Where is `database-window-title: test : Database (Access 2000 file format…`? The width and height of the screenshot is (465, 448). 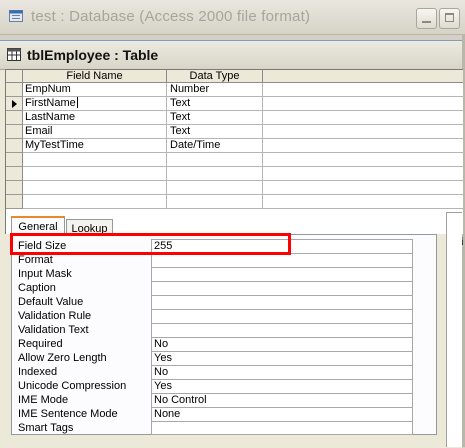
database-window-title: test : Database (Access 2000 file format… is located at coordinates (171, 16).